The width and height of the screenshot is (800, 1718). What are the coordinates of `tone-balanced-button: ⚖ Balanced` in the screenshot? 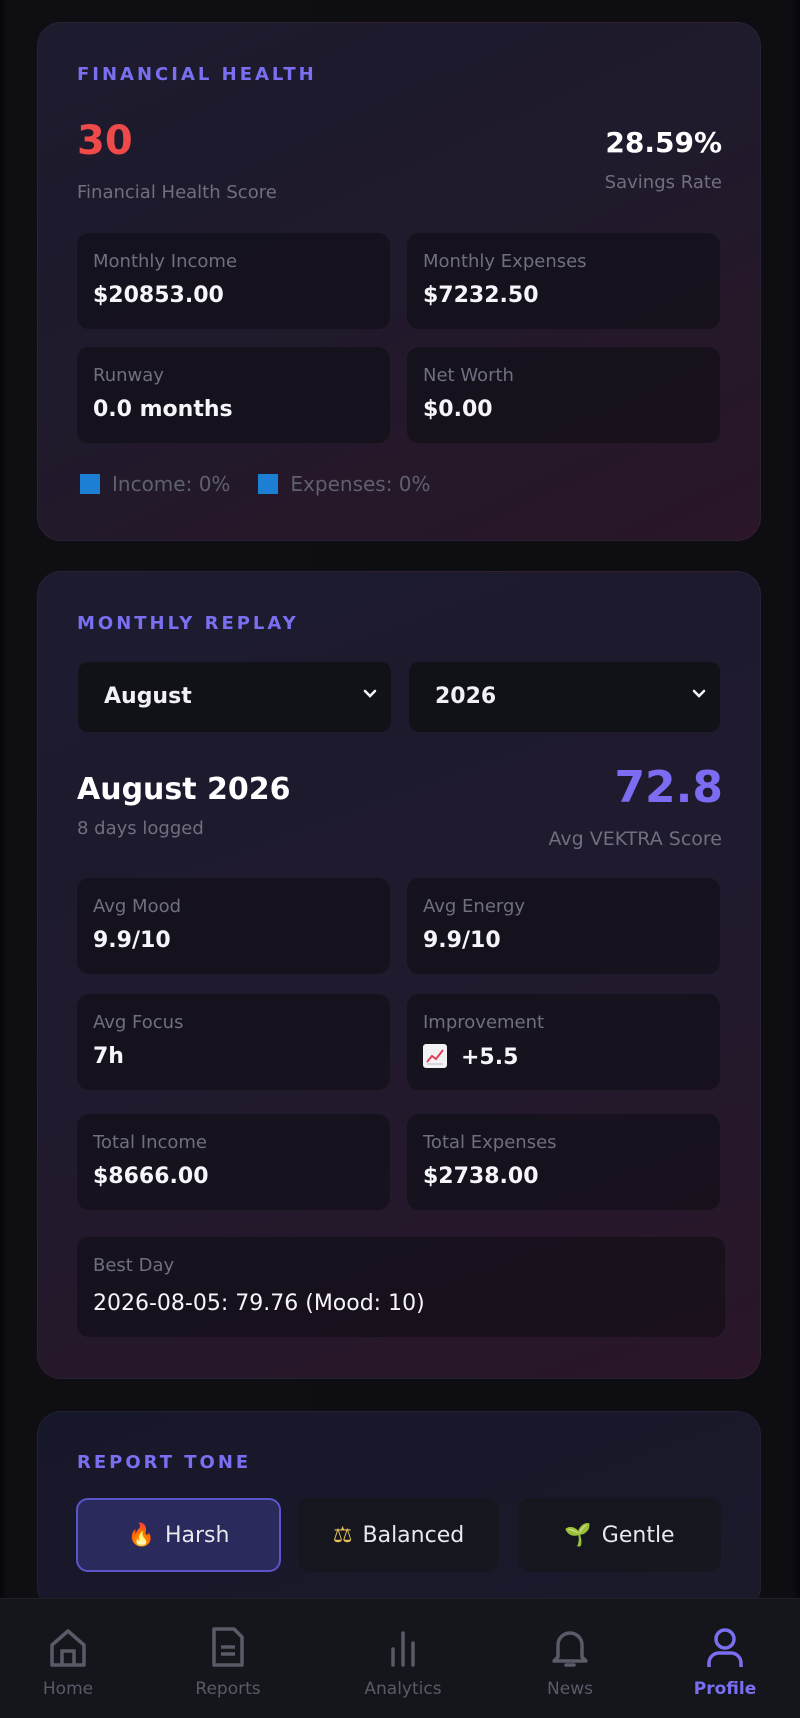 It's located at (398, 1535).